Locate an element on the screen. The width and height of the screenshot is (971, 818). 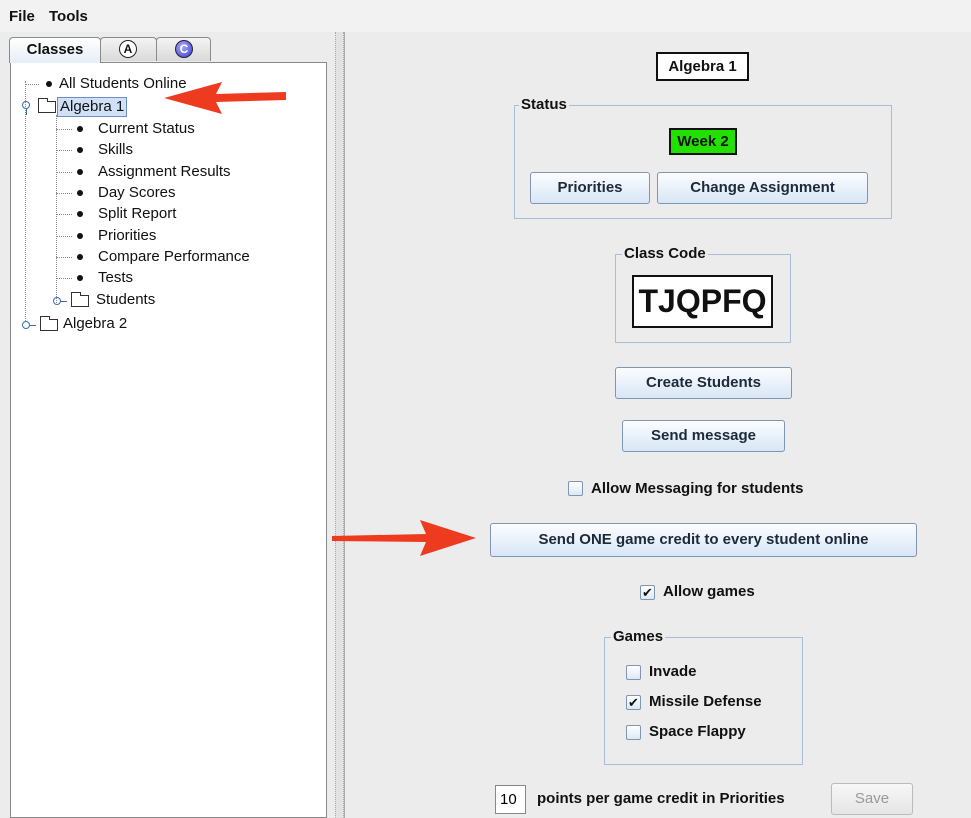
points-per-credit-input is located at coordinates (510, 799).